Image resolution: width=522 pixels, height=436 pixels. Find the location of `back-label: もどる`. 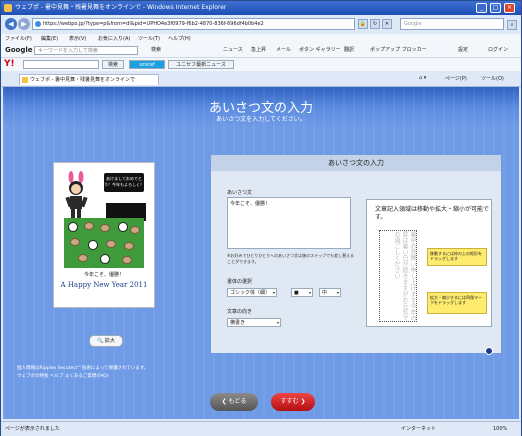

back-label: もどる is located at coordinates (237, 401).